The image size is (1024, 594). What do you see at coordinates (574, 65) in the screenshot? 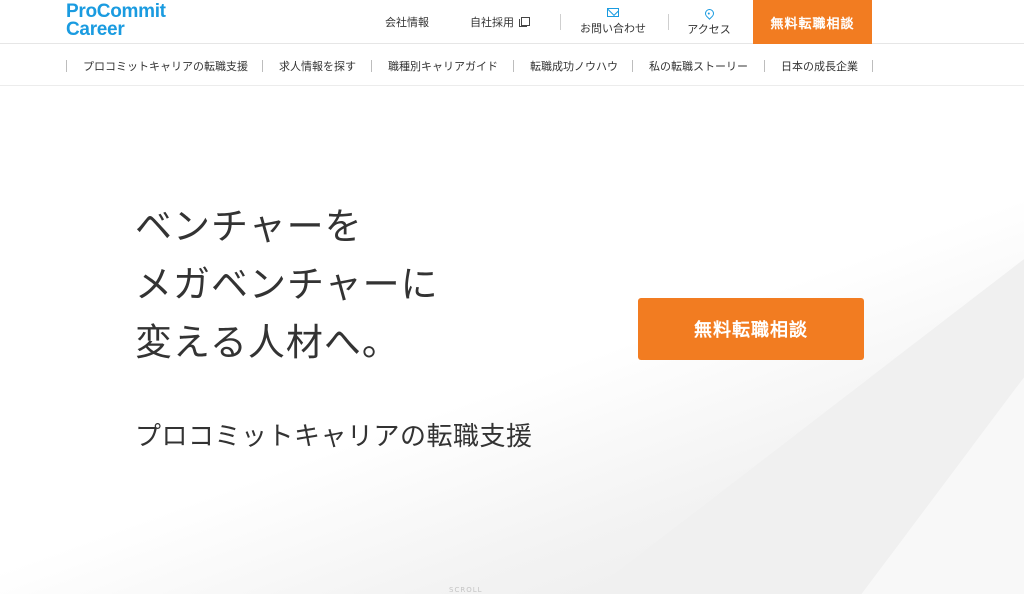
I see `nav-item-knowhow: 転職成功ノウハウ` at bounding box center [574, 65].